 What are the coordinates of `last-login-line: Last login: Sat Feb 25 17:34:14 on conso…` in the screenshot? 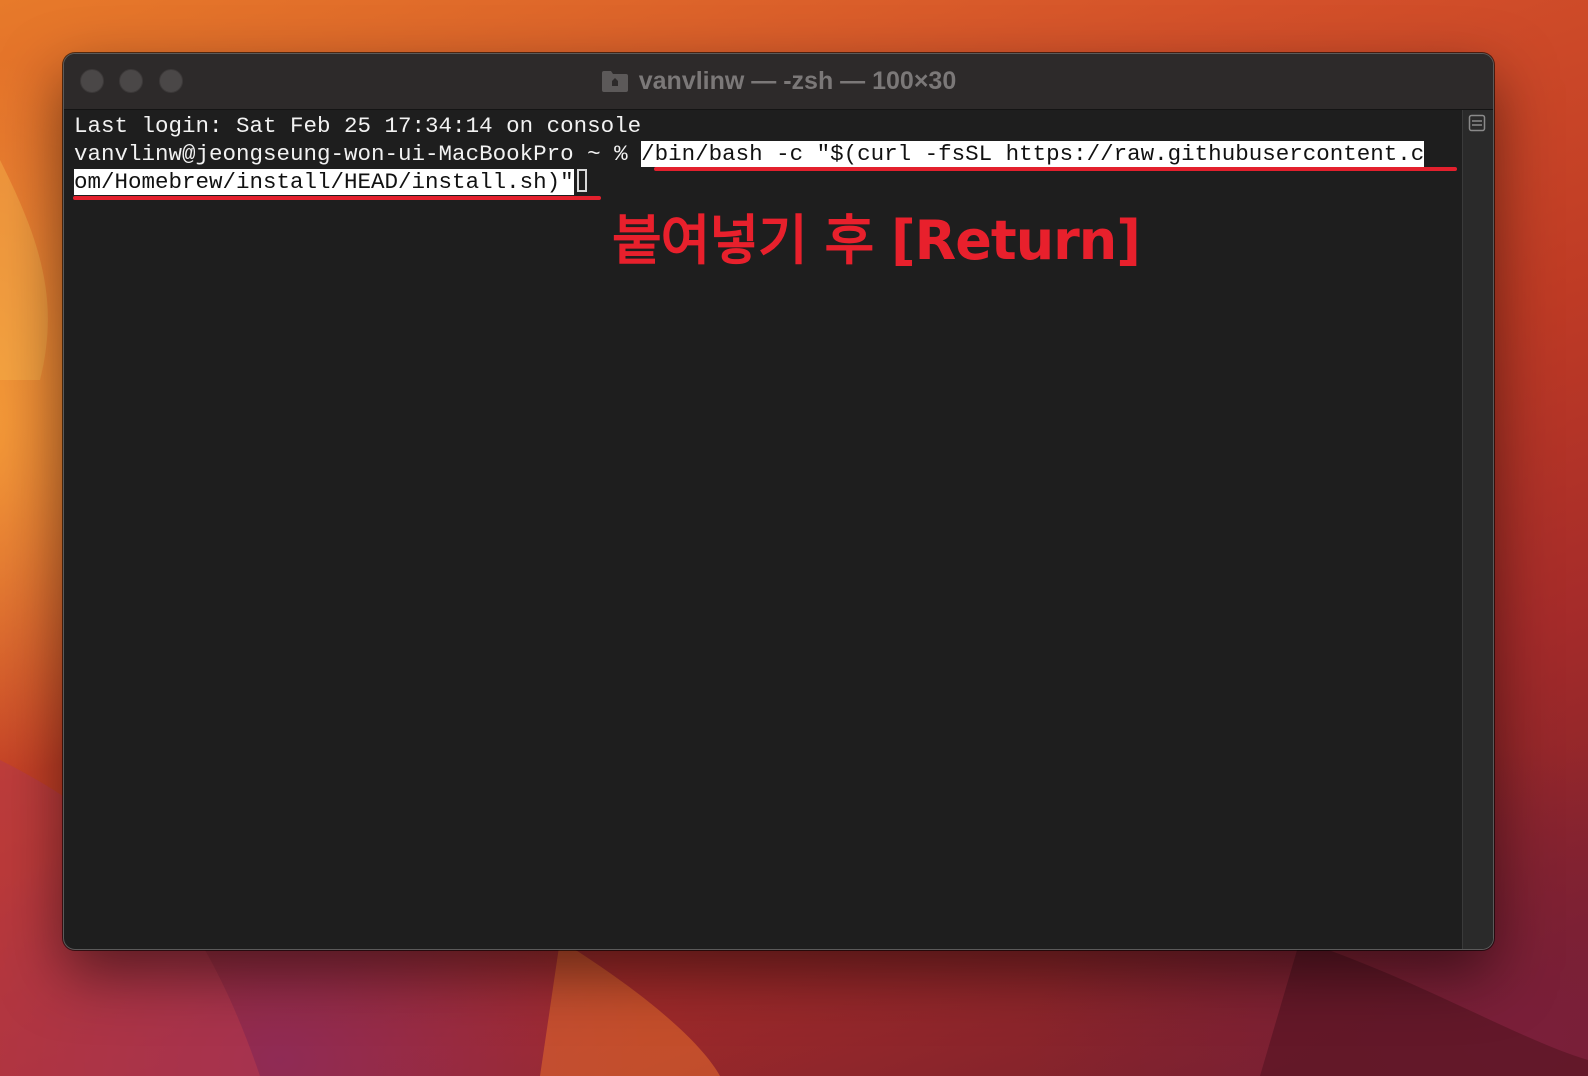 It's located at (358, 126).